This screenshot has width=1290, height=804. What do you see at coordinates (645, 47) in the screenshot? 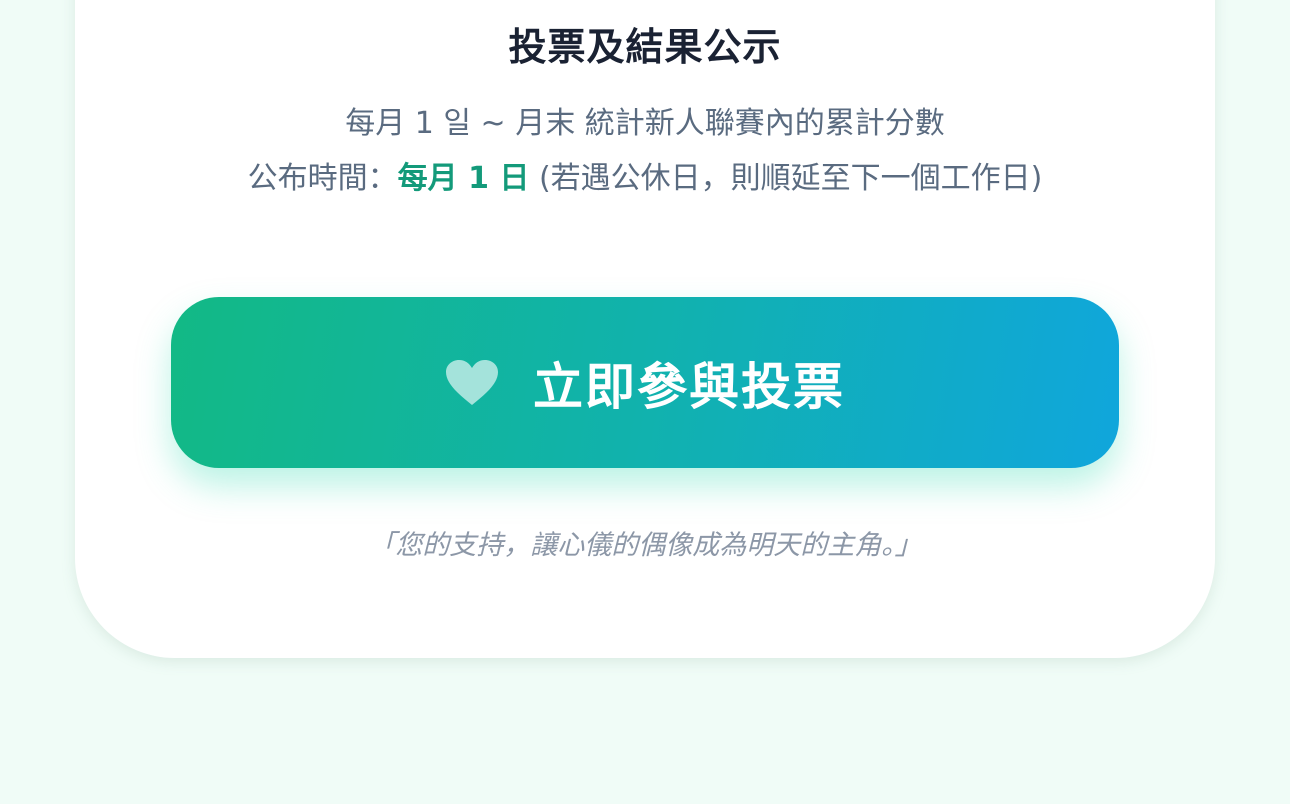
I see `section-title: 投票及結果公示` at bounding box center [645, 47].